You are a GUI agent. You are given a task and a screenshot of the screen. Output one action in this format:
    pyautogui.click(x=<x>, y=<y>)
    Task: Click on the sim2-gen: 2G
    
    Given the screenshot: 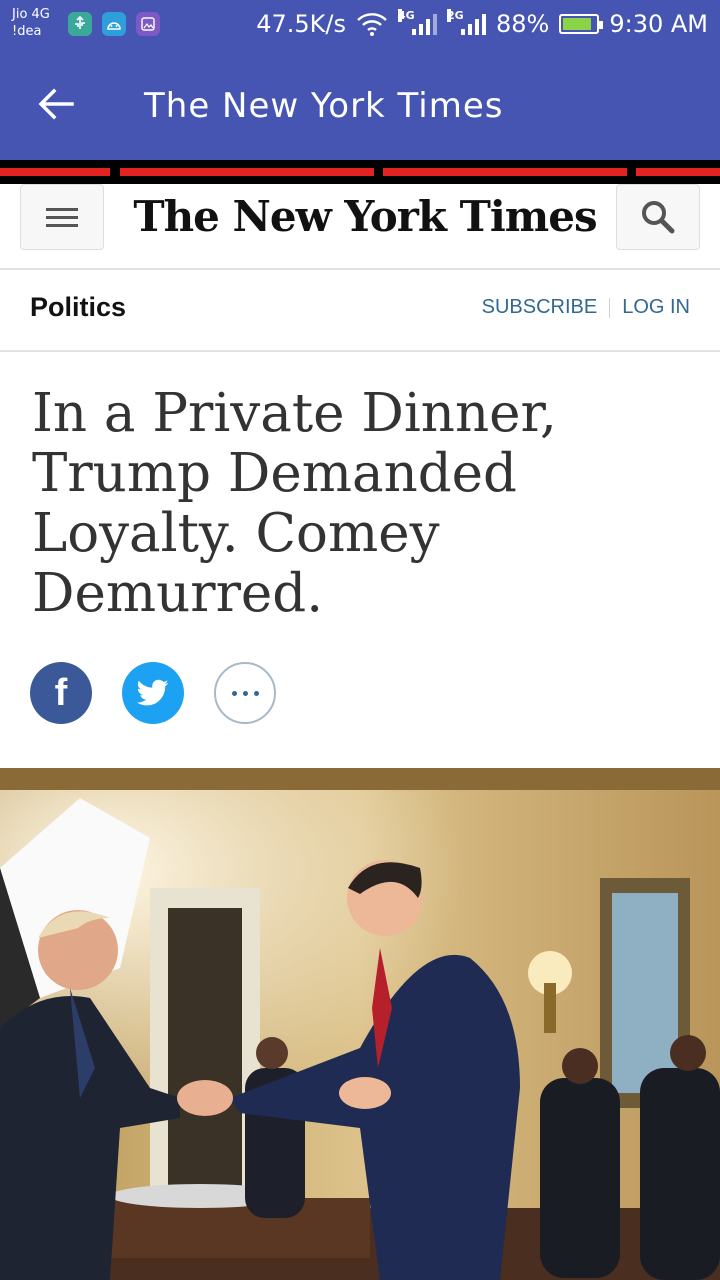 What is the action you would take?
    pyautogui.click(x=455, y=15)
    